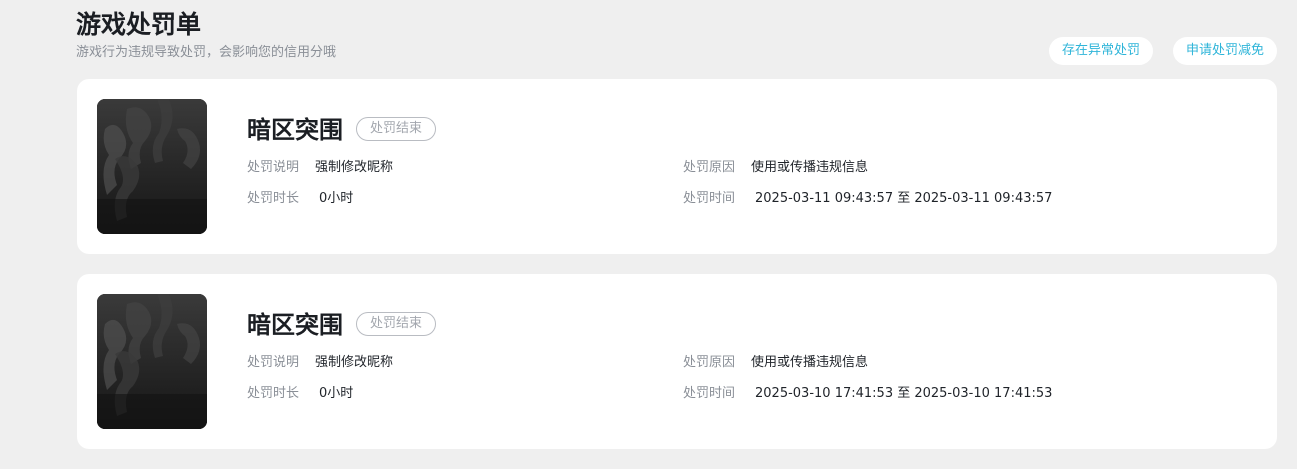 Image resolution: width=1297 pixels, height=469 pixels. What do you see at coordinates (1224, 51) in the screenshot?
I see `apply-reduction-button: 申请处罚减免` at bounding box center [1224, 51].